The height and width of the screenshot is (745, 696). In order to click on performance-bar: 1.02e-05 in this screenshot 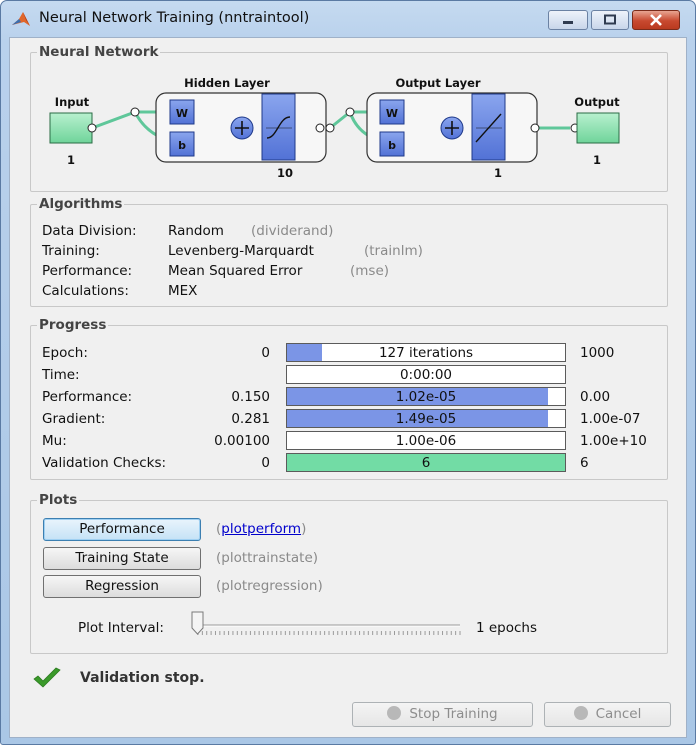, I will do `click(426, 396)`.